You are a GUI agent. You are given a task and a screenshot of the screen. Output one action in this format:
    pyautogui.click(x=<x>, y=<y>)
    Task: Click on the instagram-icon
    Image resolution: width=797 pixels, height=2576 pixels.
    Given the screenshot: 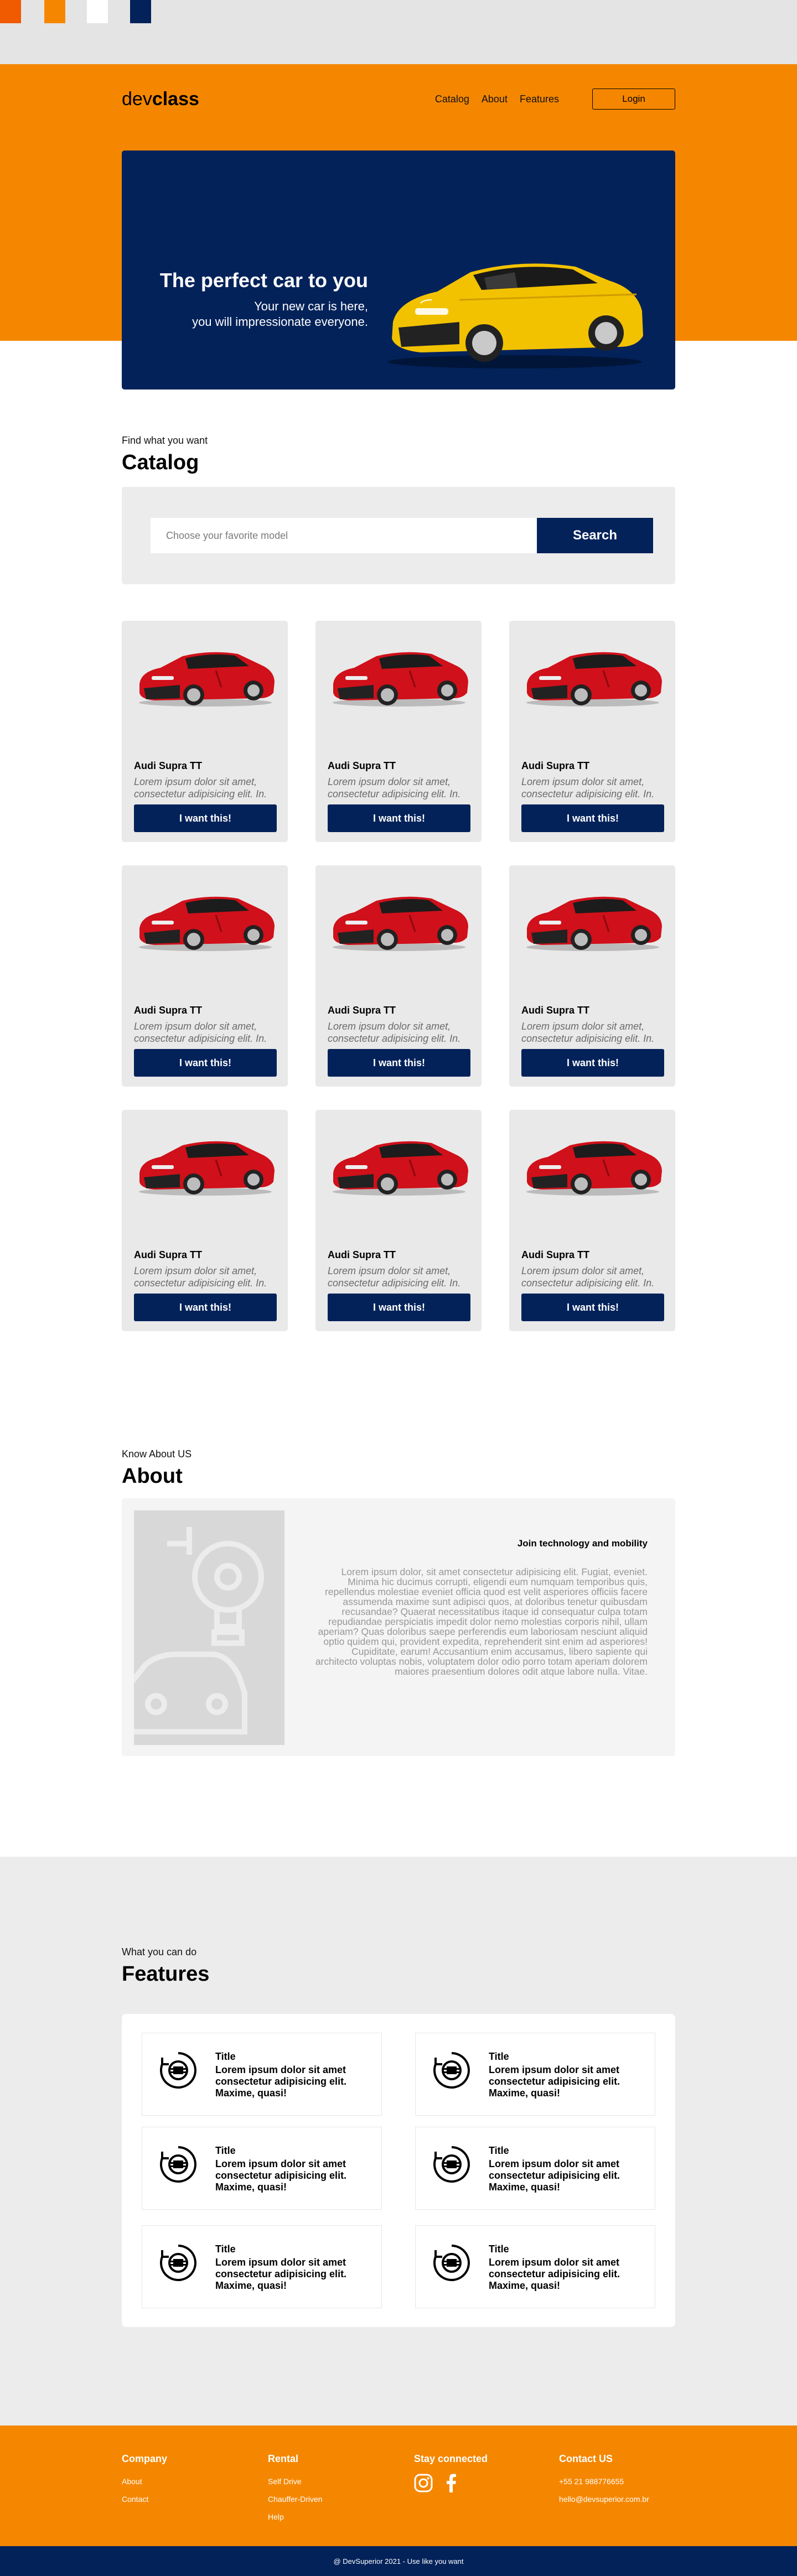 What is the action you would take?
    pyautogui.click(x=424, y=2483)
    